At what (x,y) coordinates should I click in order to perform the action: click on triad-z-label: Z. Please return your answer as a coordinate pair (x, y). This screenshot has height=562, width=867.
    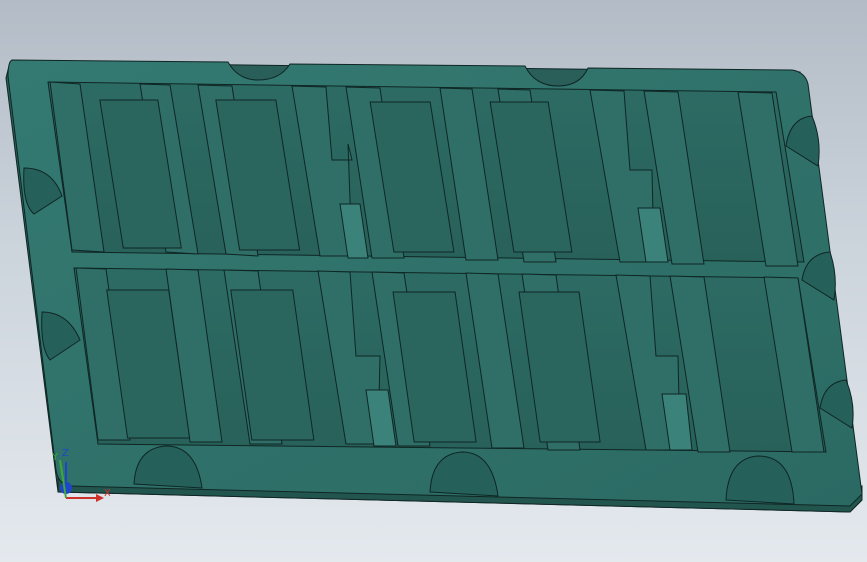
    Looking at the image, I should click on (65, 453).